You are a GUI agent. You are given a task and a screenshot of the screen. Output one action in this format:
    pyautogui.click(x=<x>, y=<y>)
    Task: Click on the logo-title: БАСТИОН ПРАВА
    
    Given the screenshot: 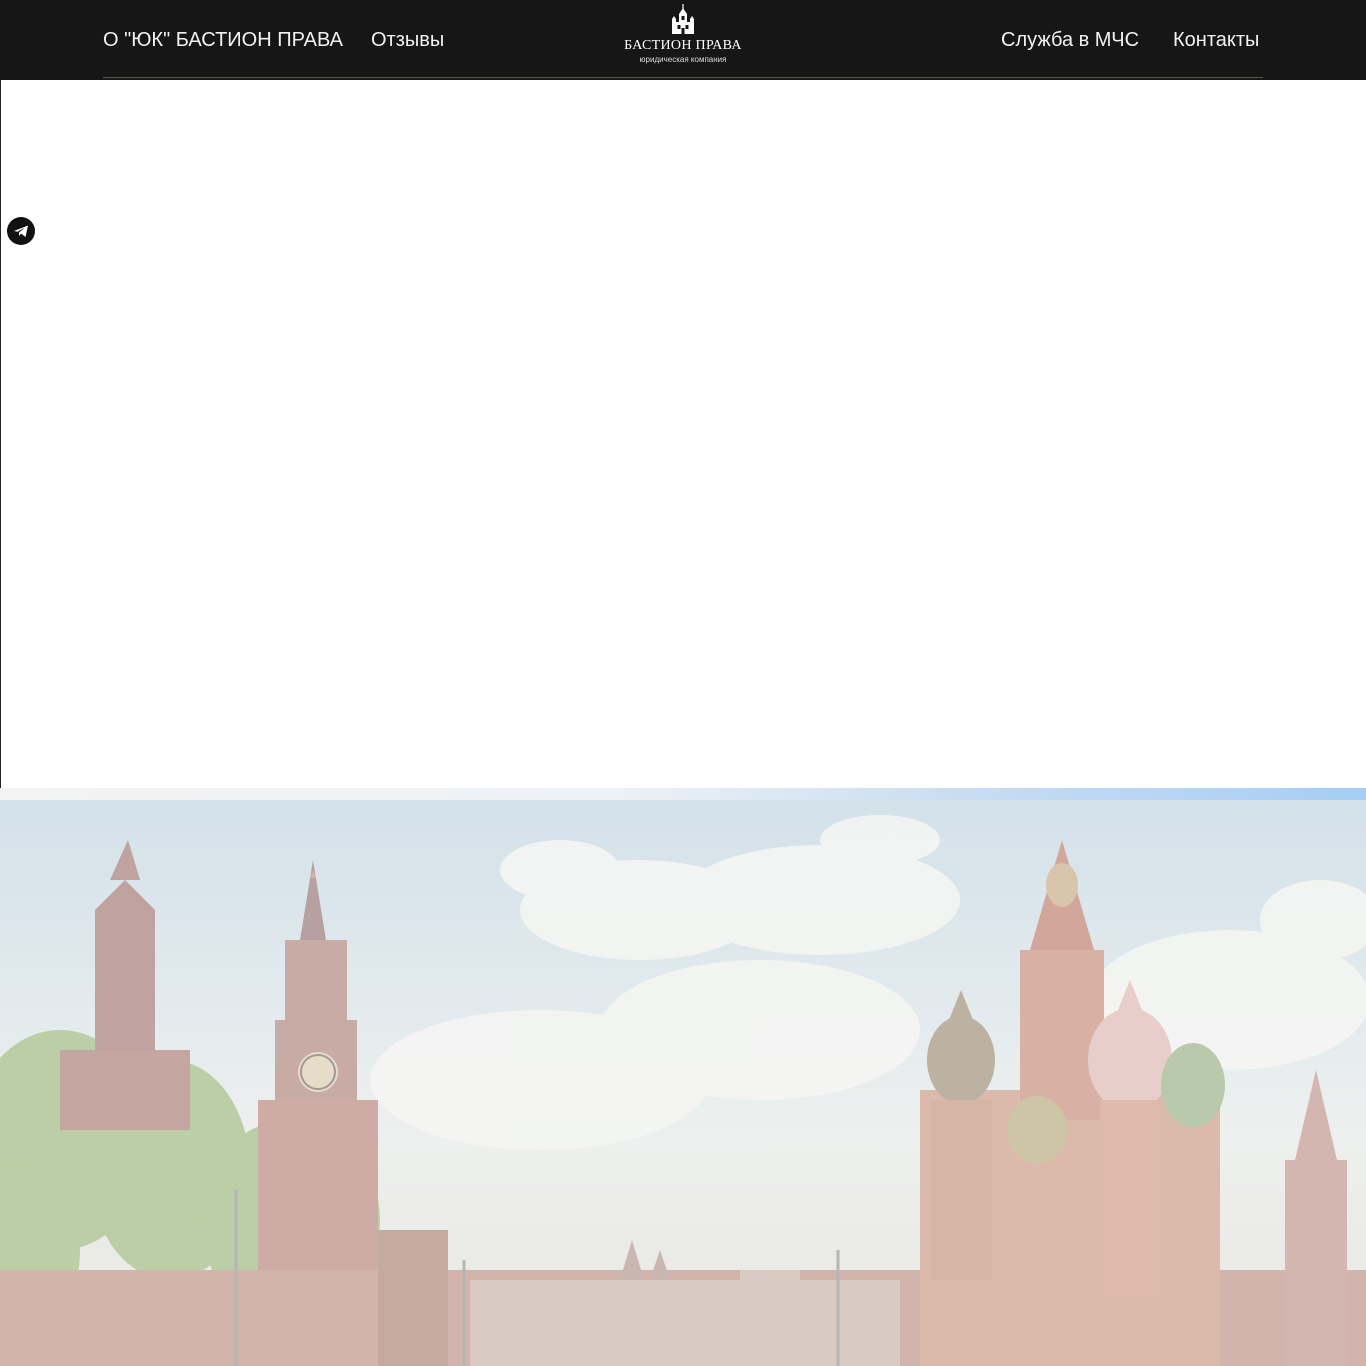 What is the action you would take?
    pyautogui.click(x=683, y=45)
    